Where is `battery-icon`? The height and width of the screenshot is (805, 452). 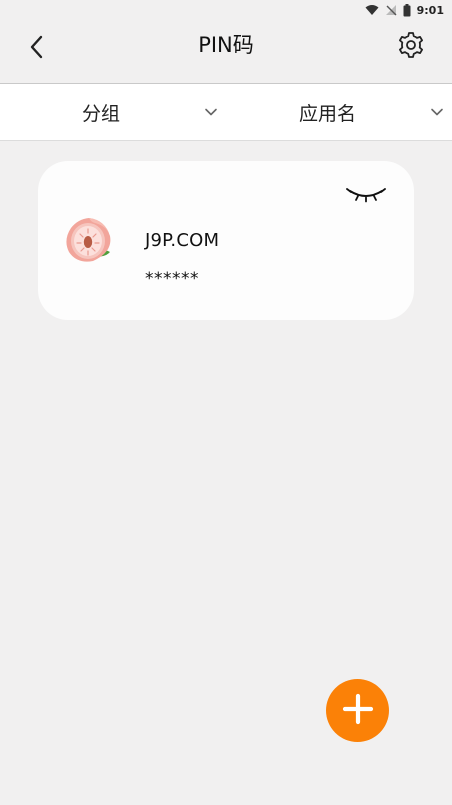
battery-icon is located at coordinates (407, 10).